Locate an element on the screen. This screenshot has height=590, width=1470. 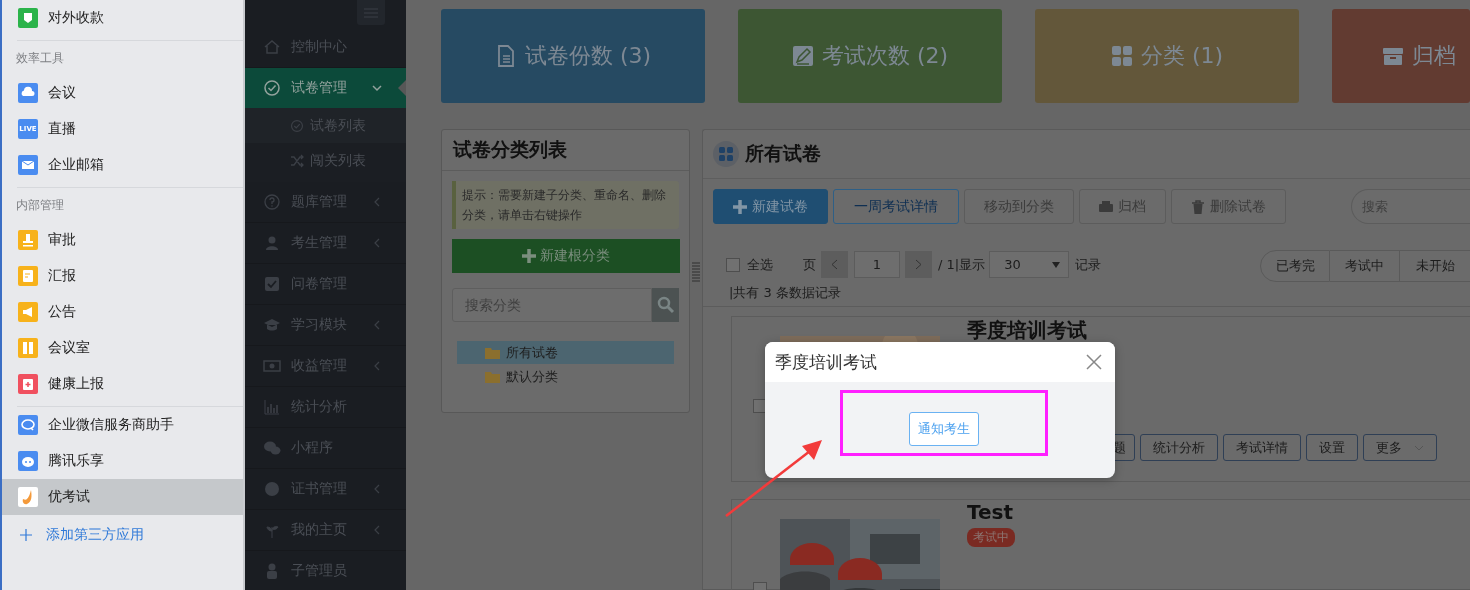
action-button: 设置 is located at coordinates (1332, 447).